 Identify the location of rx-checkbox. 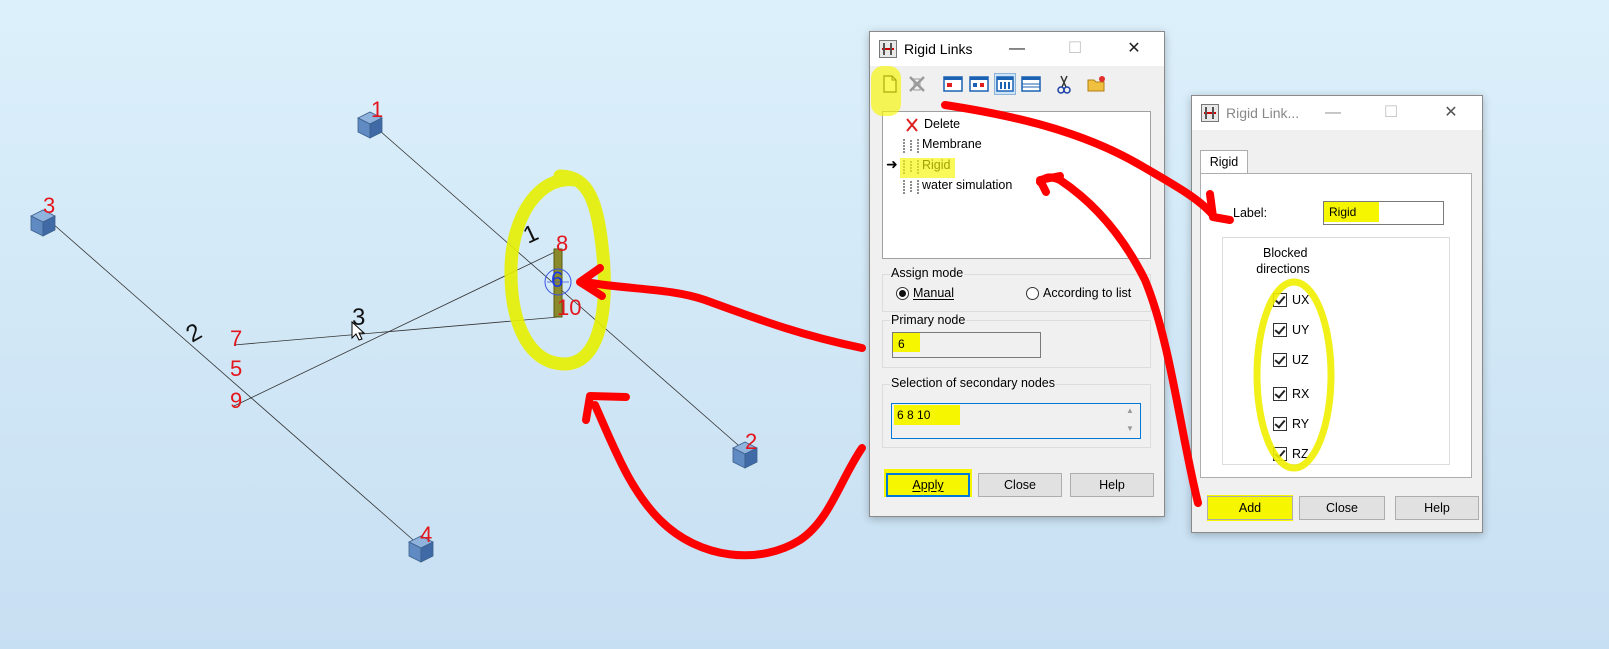
(1280, 394).